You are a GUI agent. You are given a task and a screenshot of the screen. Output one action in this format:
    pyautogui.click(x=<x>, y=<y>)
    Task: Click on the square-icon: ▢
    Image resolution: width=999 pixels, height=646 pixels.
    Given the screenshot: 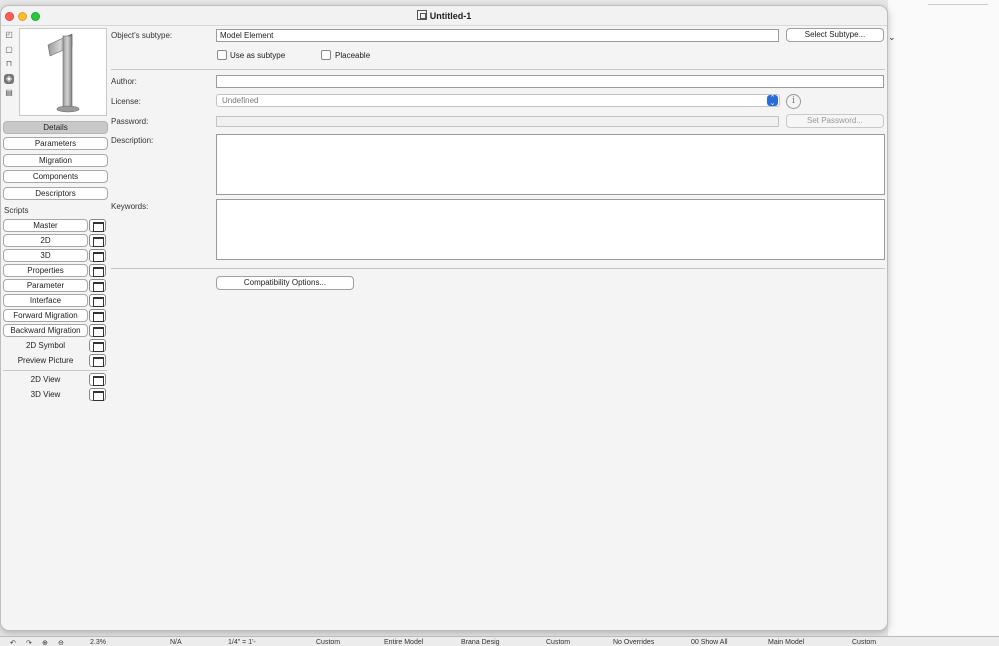 What is the action you would take?
    pyautogui.click(x=9, y=50)
    